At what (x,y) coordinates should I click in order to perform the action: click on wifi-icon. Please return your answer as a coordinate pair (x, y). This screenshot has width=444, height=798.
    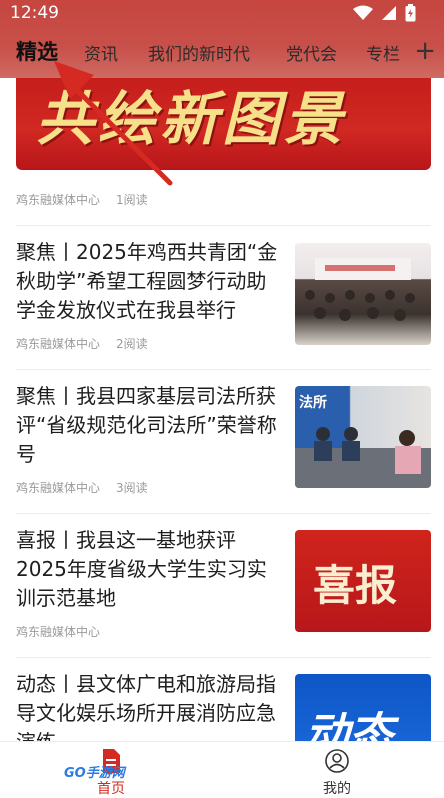
    Looking at the image, I should click on (363, 12).